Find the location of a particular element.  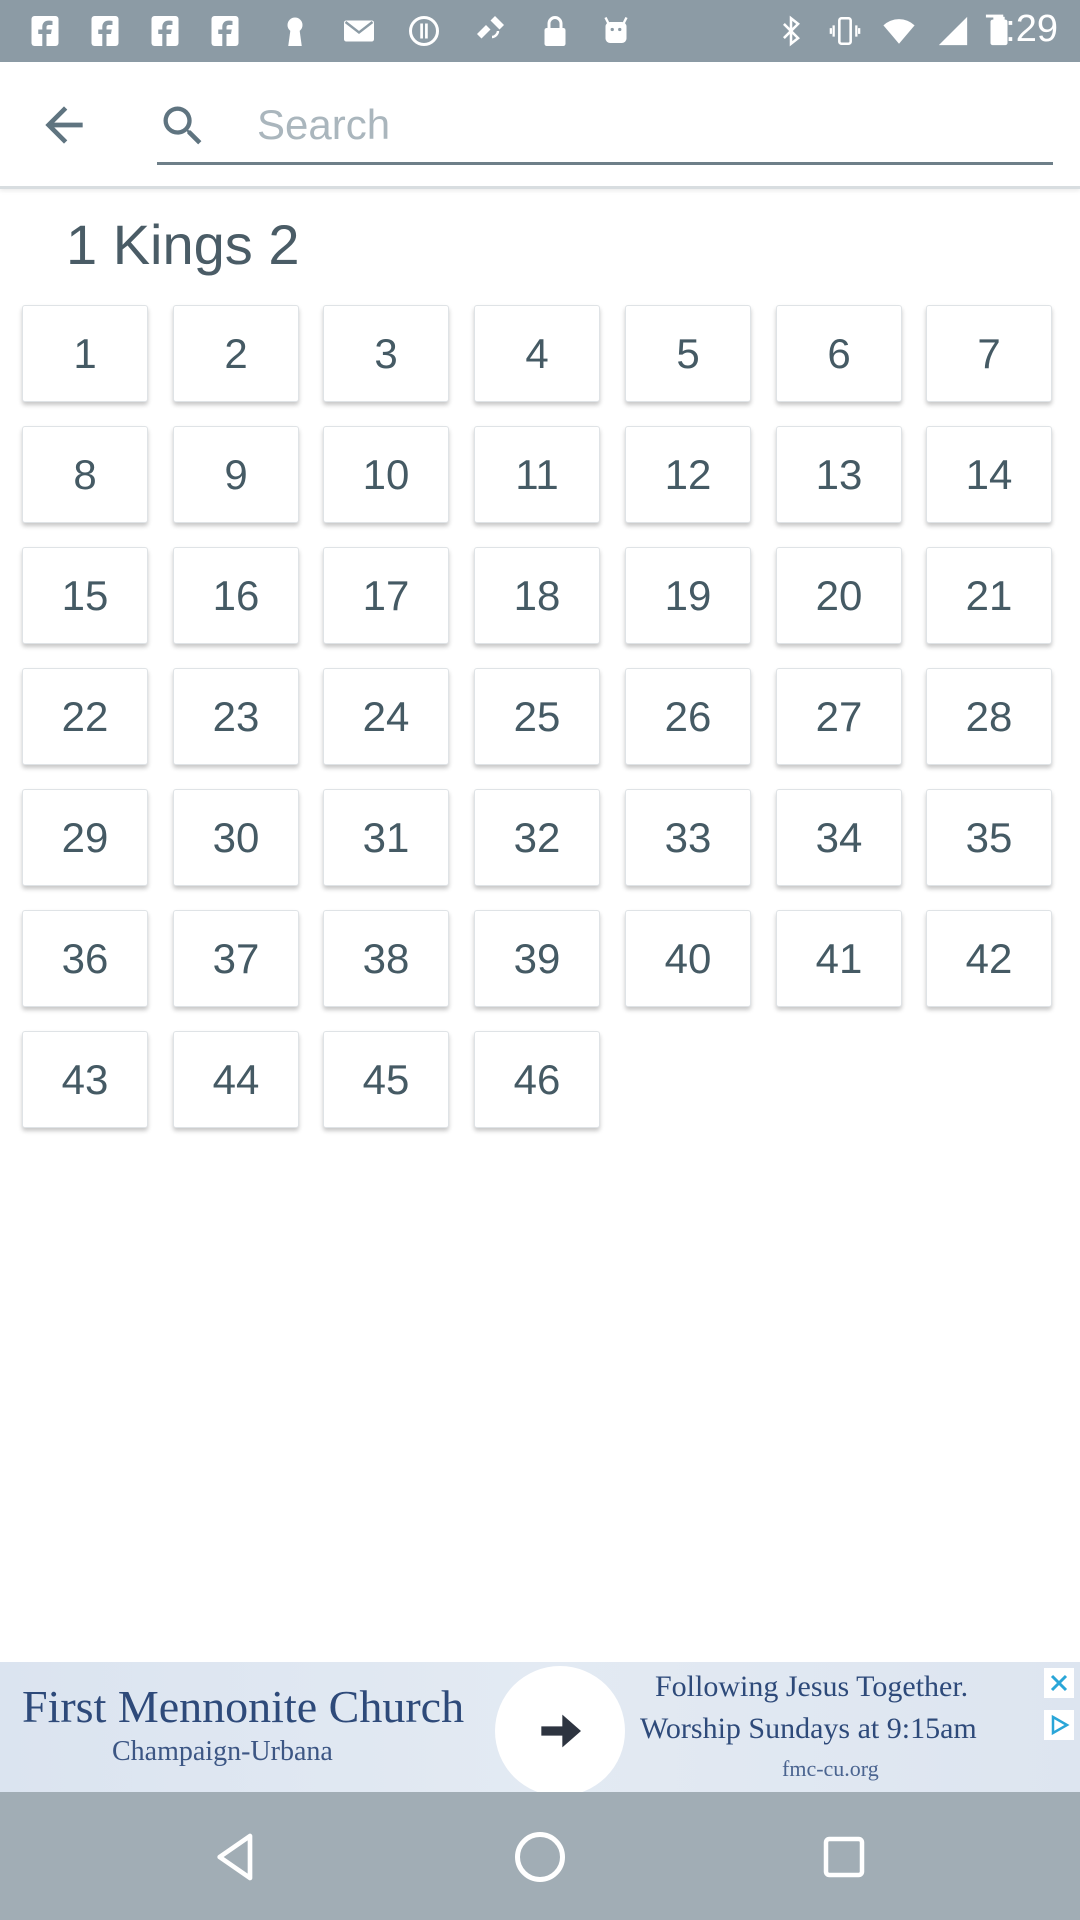

arrow-forward-icon is located at coordinates (561, 1731).